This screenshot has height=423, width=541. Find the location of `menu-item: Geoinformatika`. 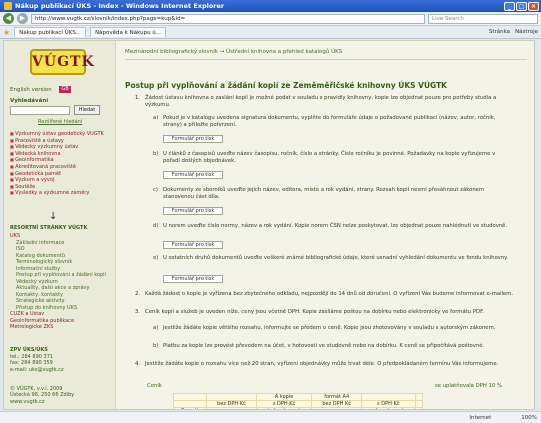

menu-item: Geoinformatika is located at coordinates (60, 160).